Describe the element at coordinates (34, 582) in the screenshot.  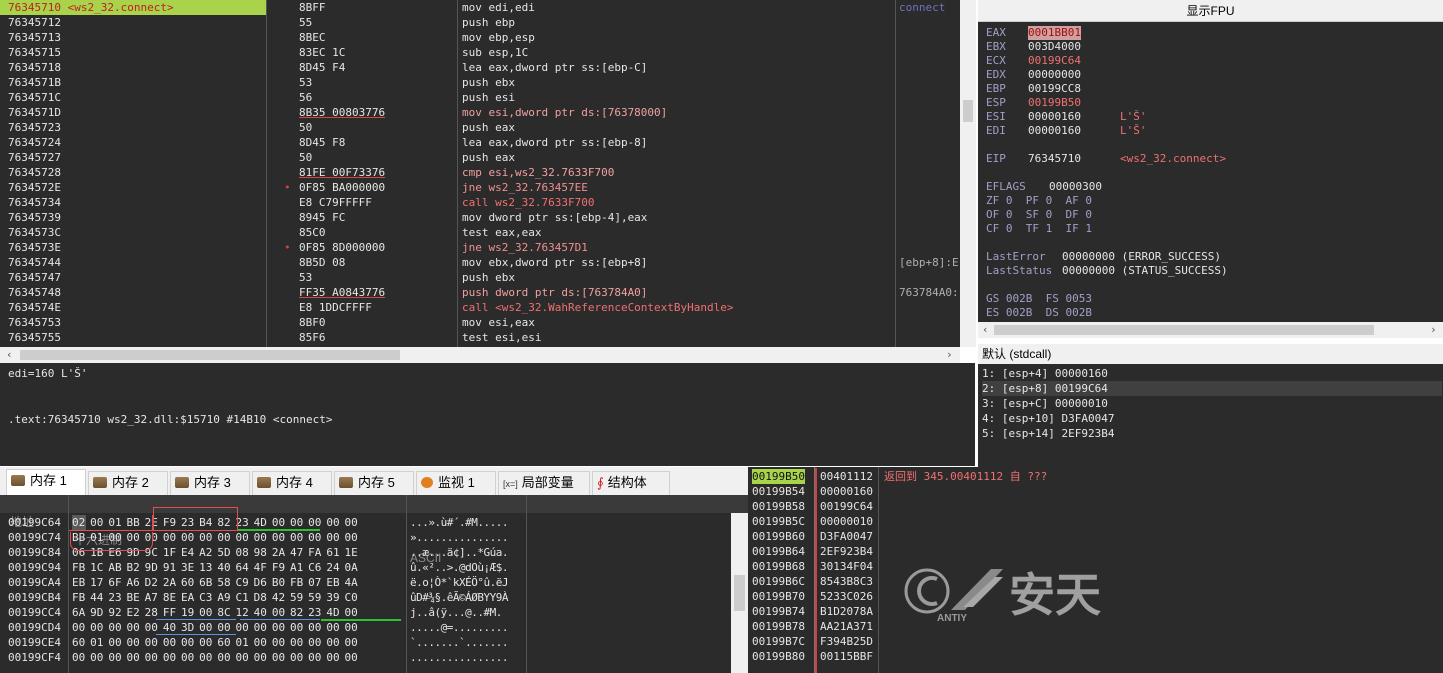
I see `dump-address: 00199CA4` at that location.